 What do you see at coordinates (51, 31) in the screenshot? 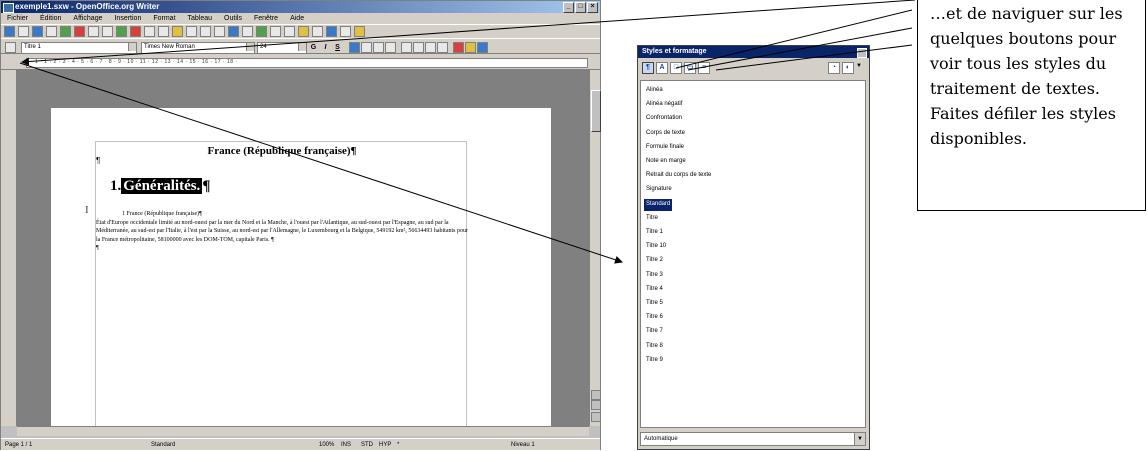
I see `email-icon` at bounding box center [51, 31].